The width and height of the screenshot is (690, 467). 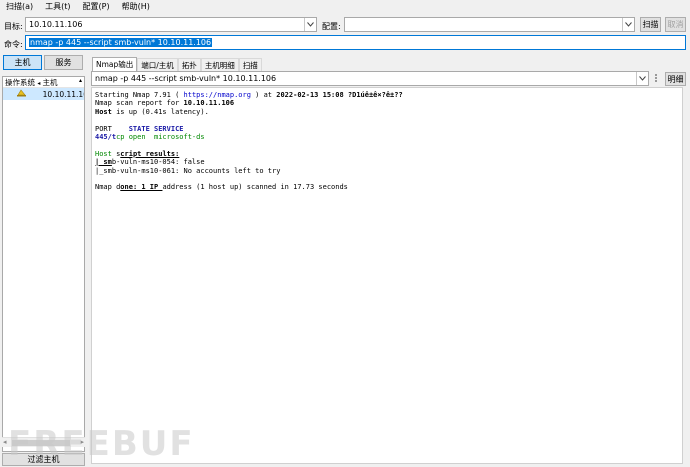 What do you see at coordinates (152, 111) in the screenshot?
I see `output-line: Host is up (0.41s latency).` at bounding box center [152, 111].